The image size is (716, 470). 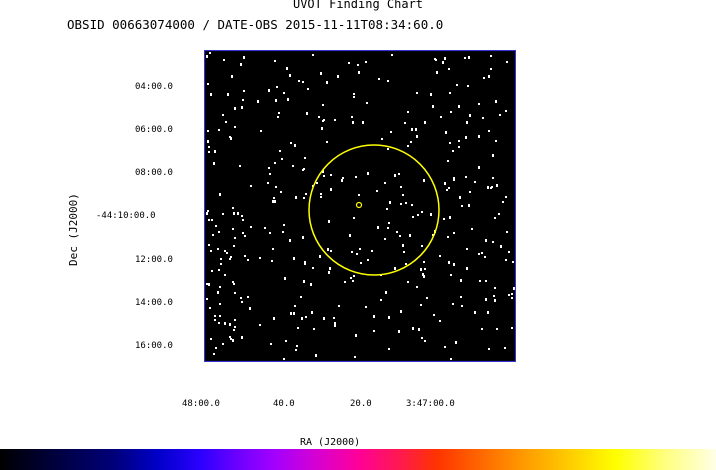 What do you see at coordinates (126, 216) in the screenshot?
I see `y-tick-label: -44:10:00.0` at bounding box center [126, 216].